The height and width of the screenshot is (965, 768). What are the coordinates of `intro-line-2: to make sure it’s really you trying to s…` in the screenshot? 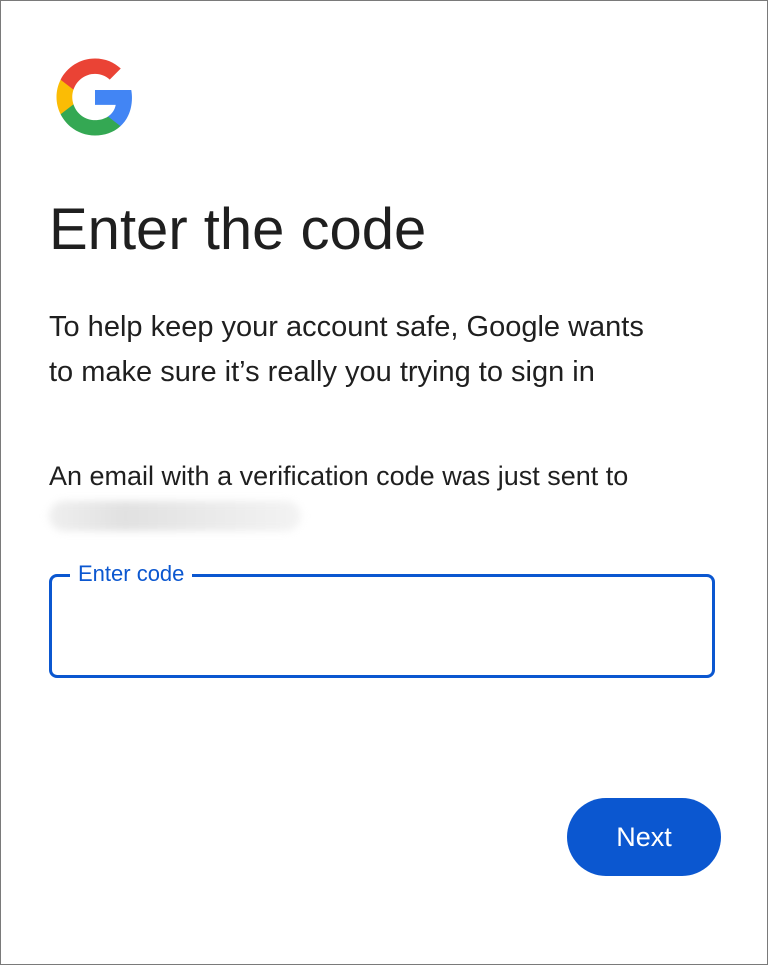 It's located at (322, 372).